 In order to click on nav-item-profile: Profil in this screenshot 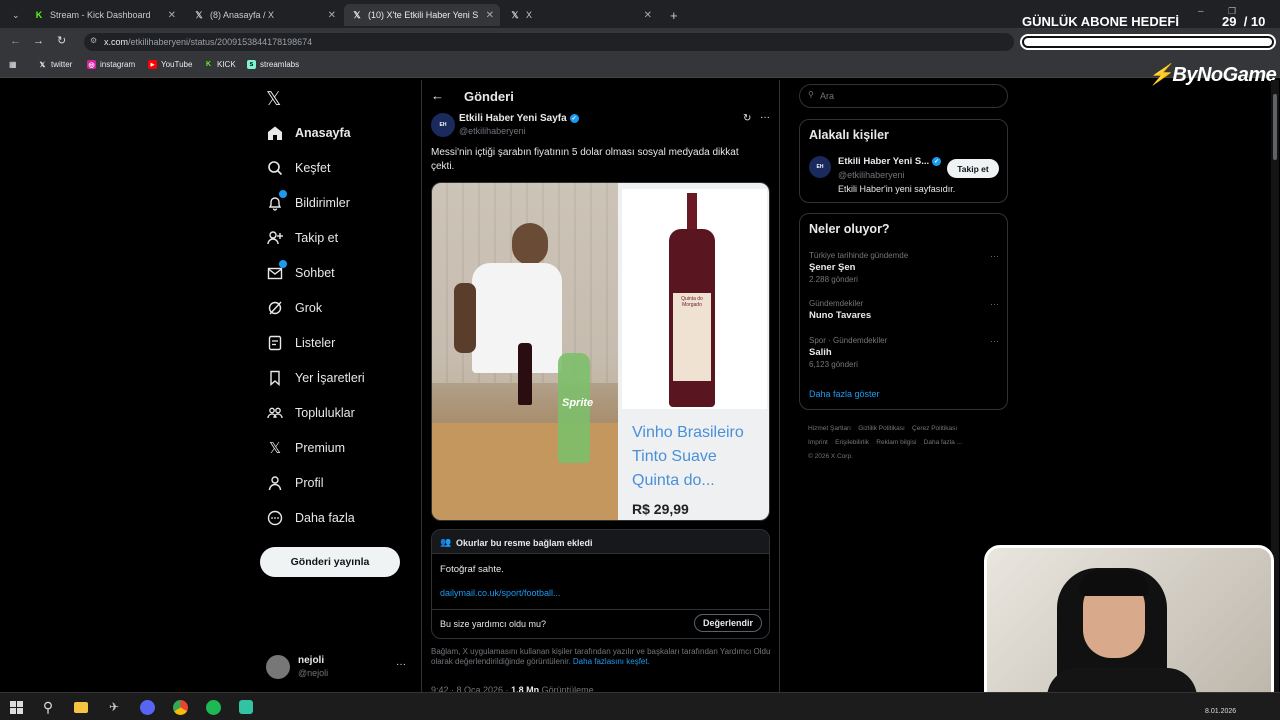, I will do `click(294, 483)`.